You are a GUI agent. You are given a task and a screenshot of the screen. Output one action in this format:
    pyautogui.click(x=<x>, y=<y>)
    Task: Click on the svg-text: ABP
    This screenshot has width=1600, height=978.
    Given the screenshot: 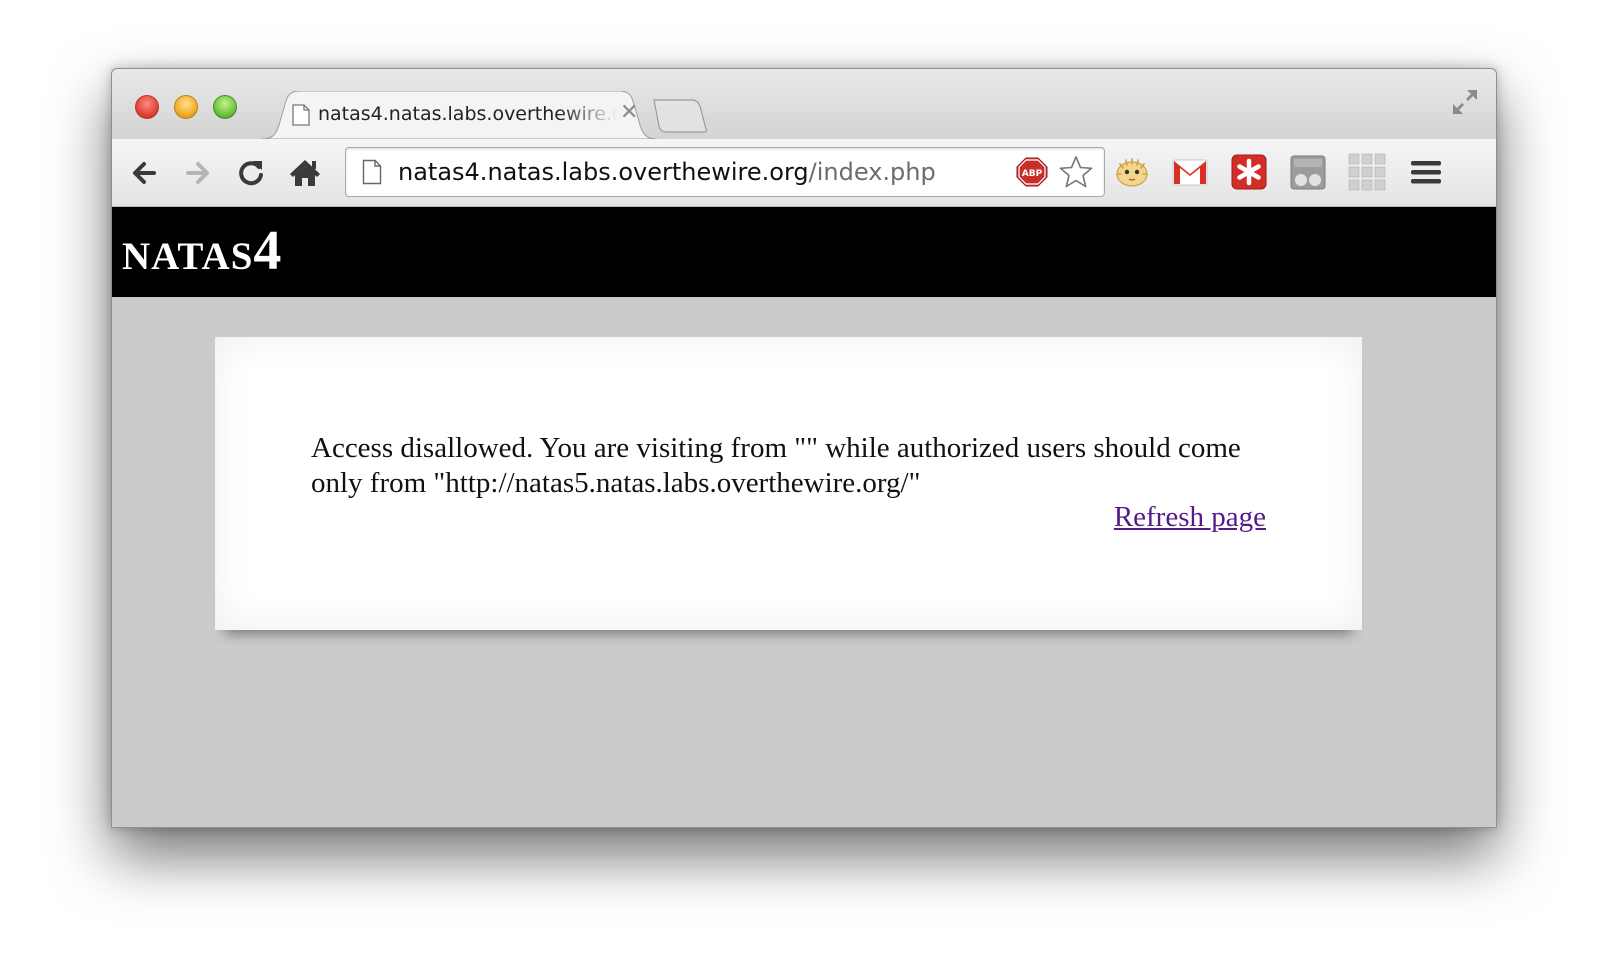 What is the action you would take?
    pyautogui.click(x=1032, y=174)
    